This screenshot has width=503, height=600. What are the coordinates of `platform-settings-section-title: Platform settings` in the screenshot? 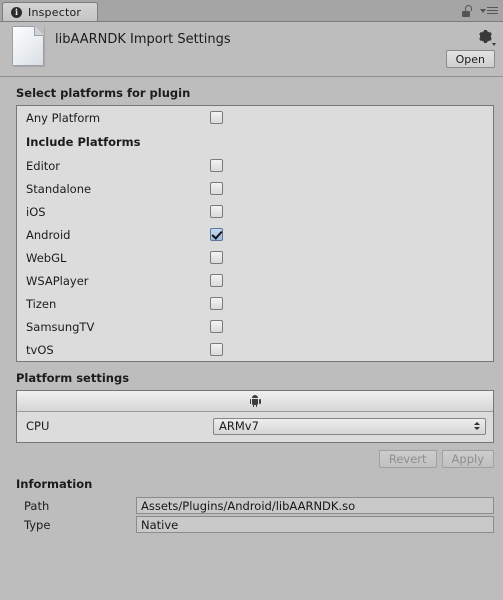 It's located at (73, 378).